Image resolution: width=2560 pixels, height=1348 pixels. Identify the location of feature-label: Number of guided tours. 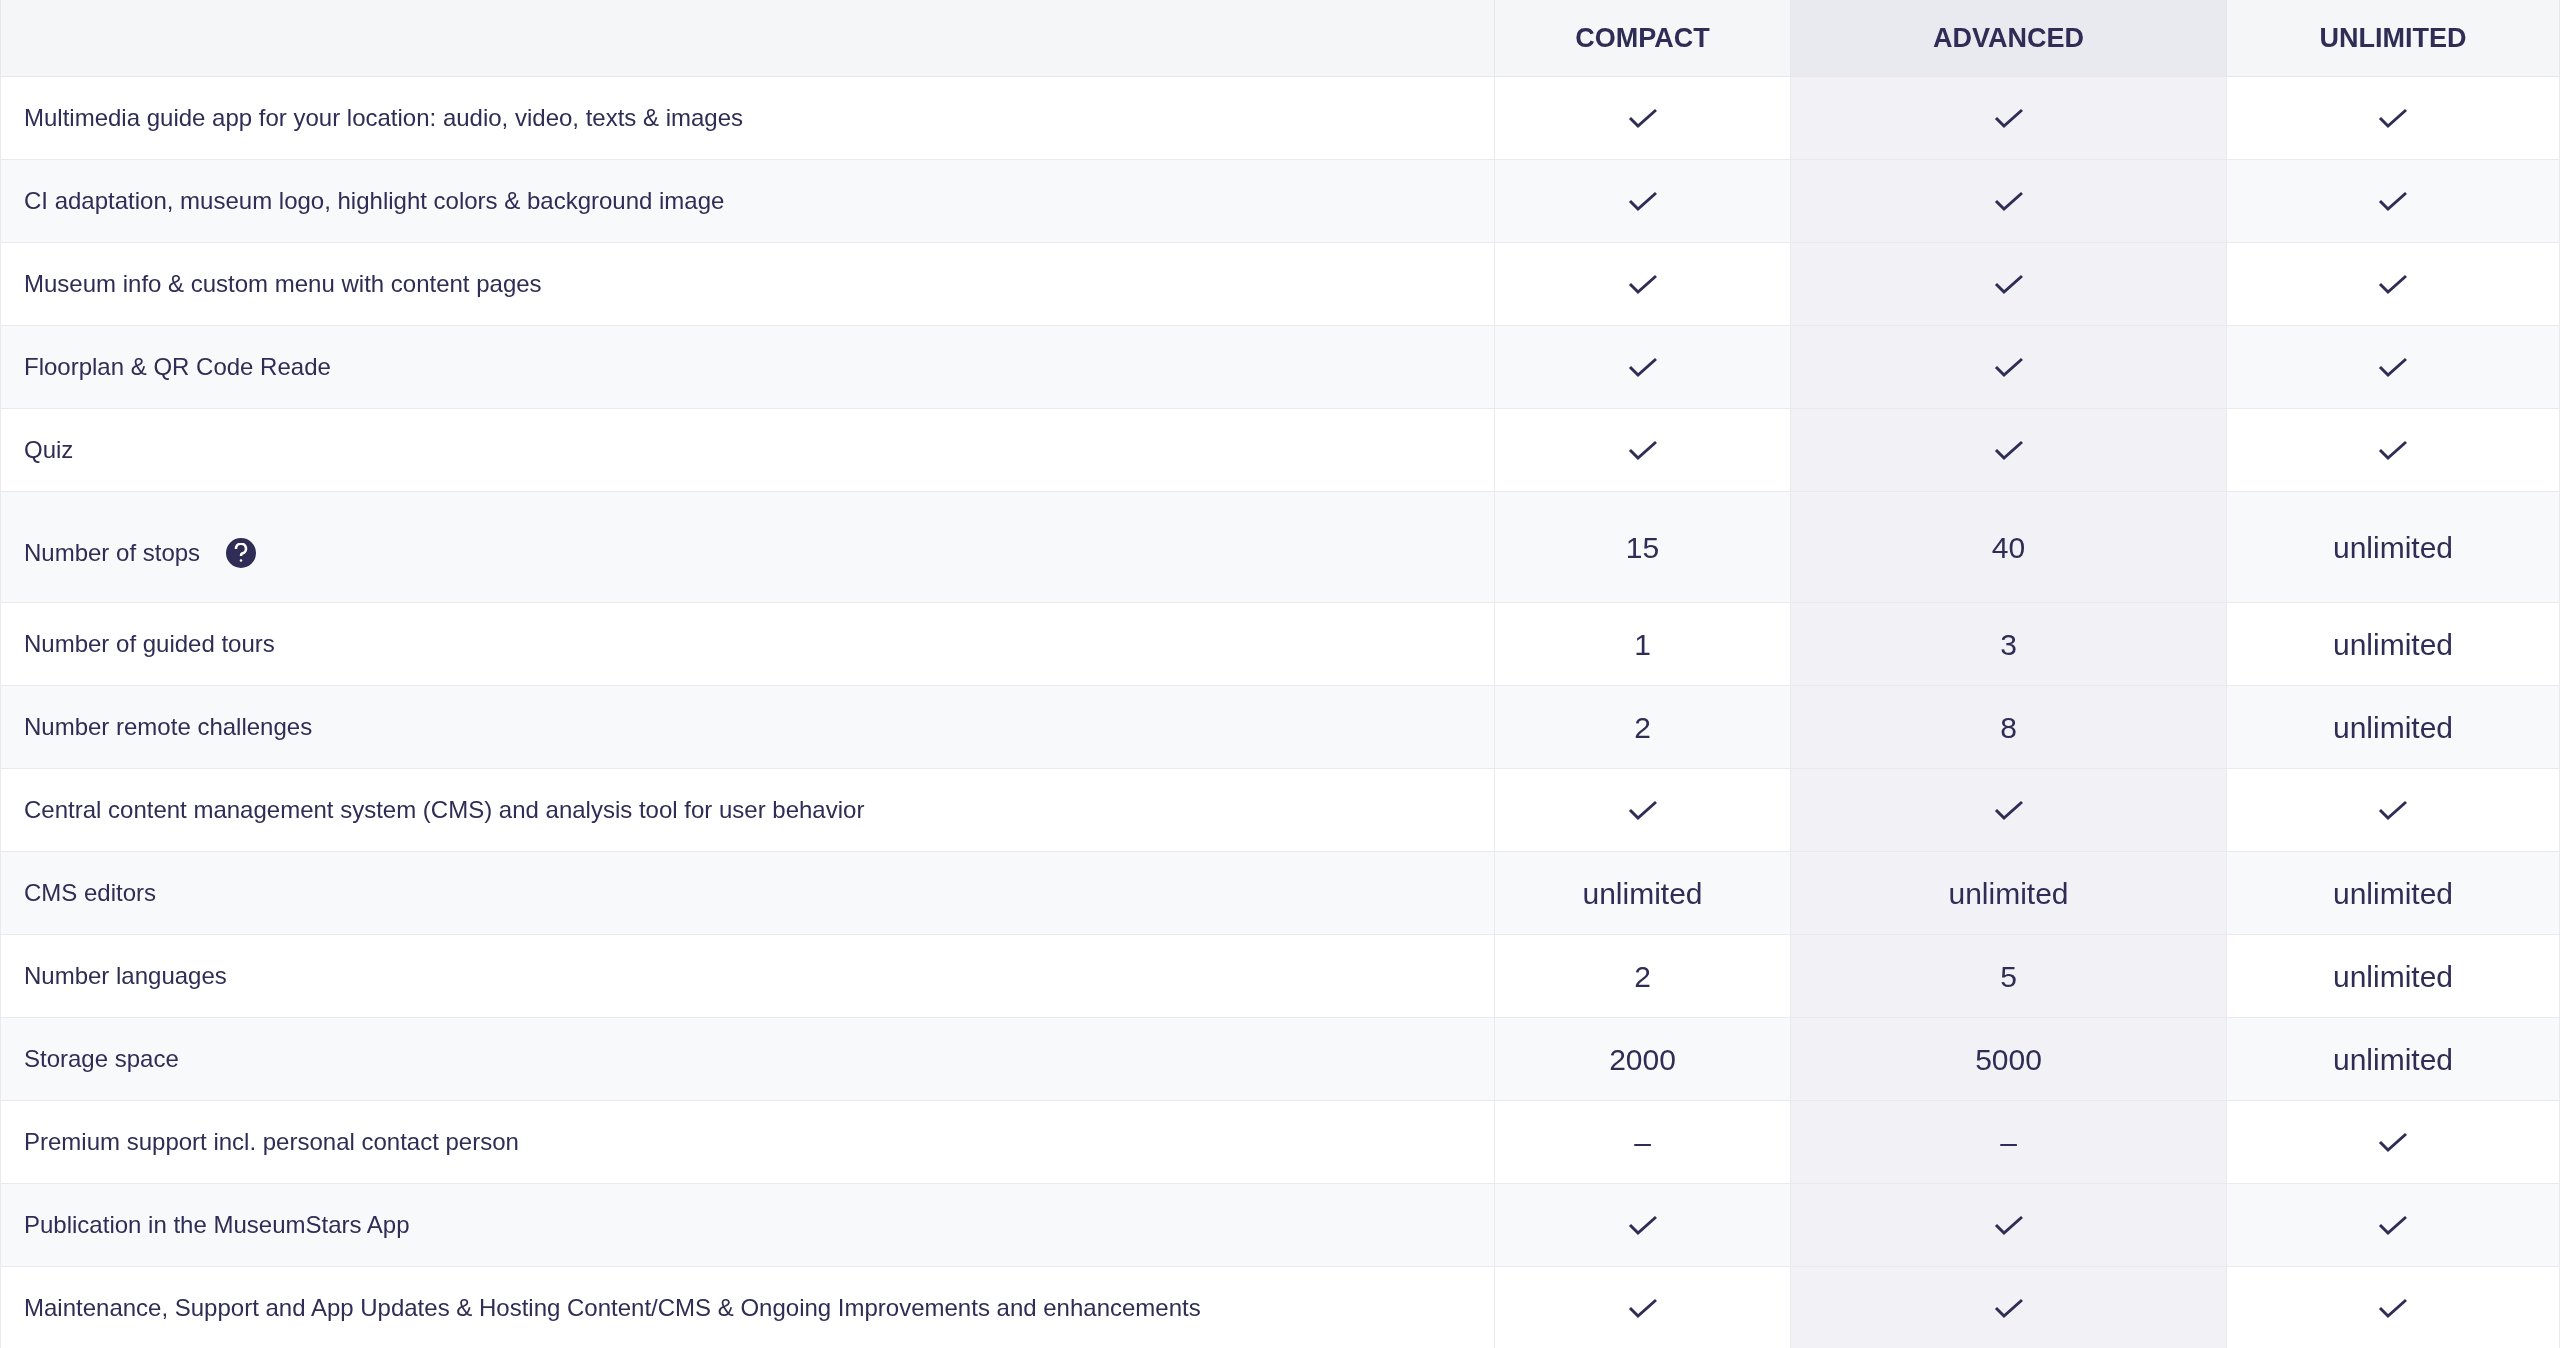
(149, 644).